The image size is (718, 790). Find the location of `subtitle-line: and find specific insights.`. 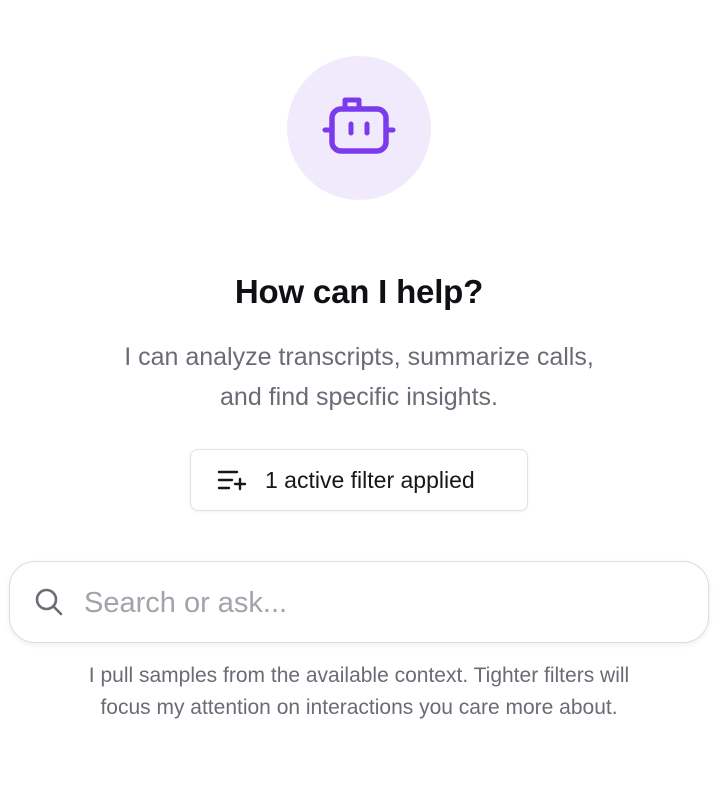

subtitle-line: and find specific insights. is located at coordinates (359, 397).